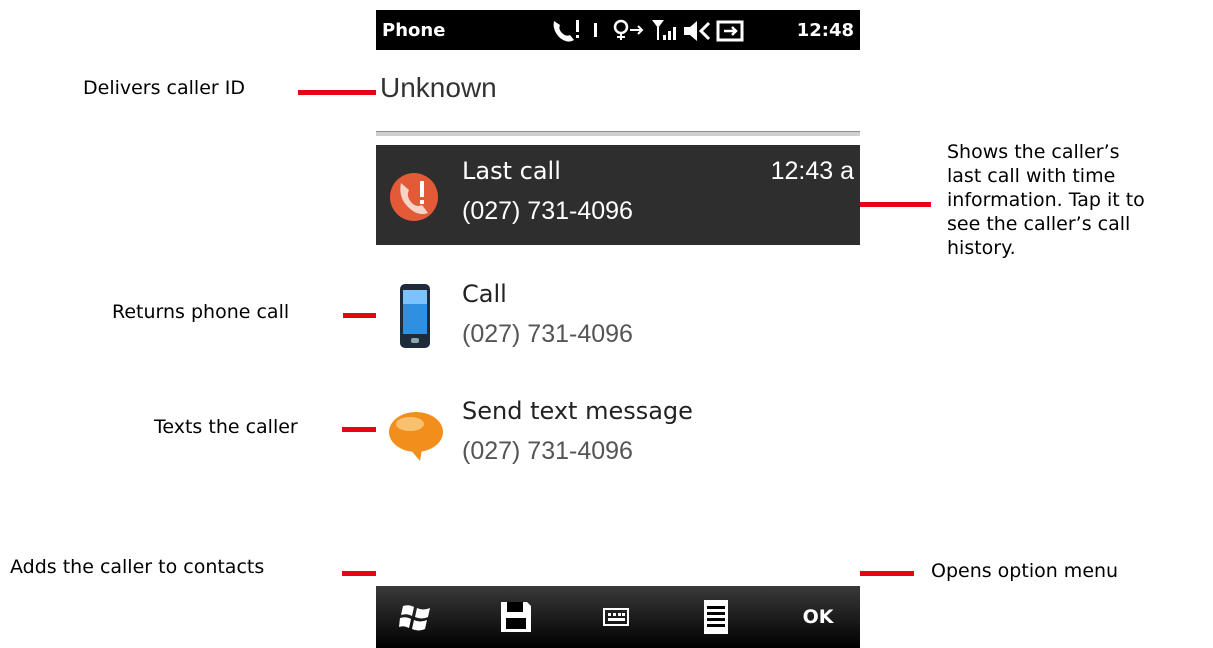 The height and width of the screenshot is (648, 1213). I want to click on roaming-icon, so click(628, 29).